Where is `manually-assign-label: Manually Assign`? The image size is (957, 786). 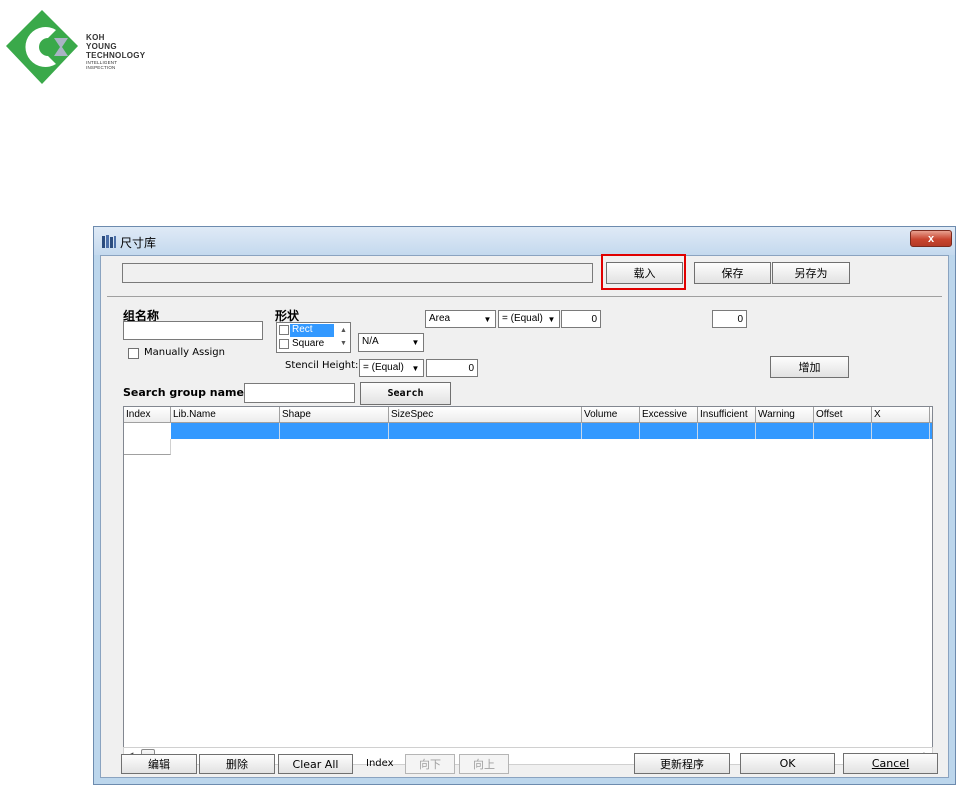 manually-assign-label: Manually Assign is located at coordinates (184, 352).